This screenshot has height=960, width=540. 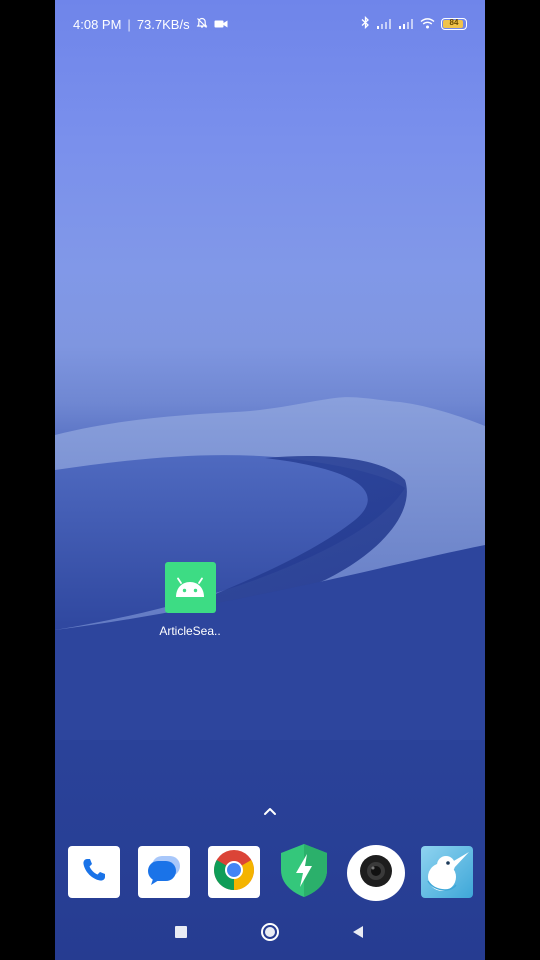 I want to click on dock, so click(x=270, y=872).